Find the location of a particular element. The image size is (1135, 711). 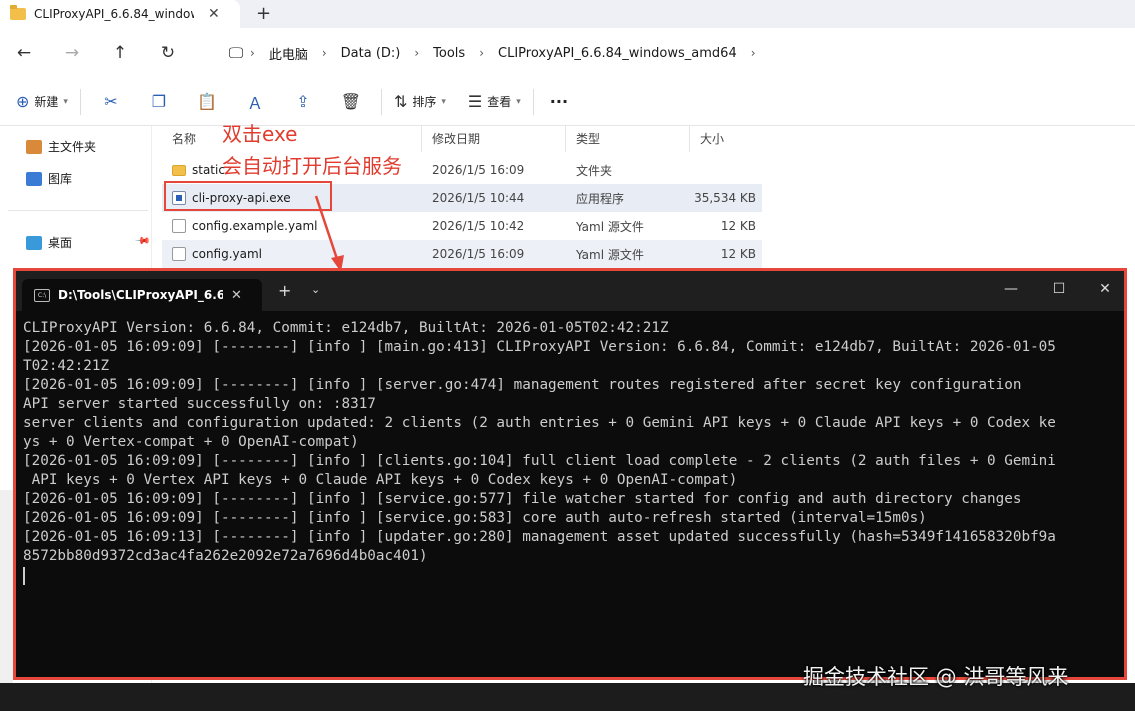

chevron-down-icon: ⌄ is located at coordinates (315, 289).